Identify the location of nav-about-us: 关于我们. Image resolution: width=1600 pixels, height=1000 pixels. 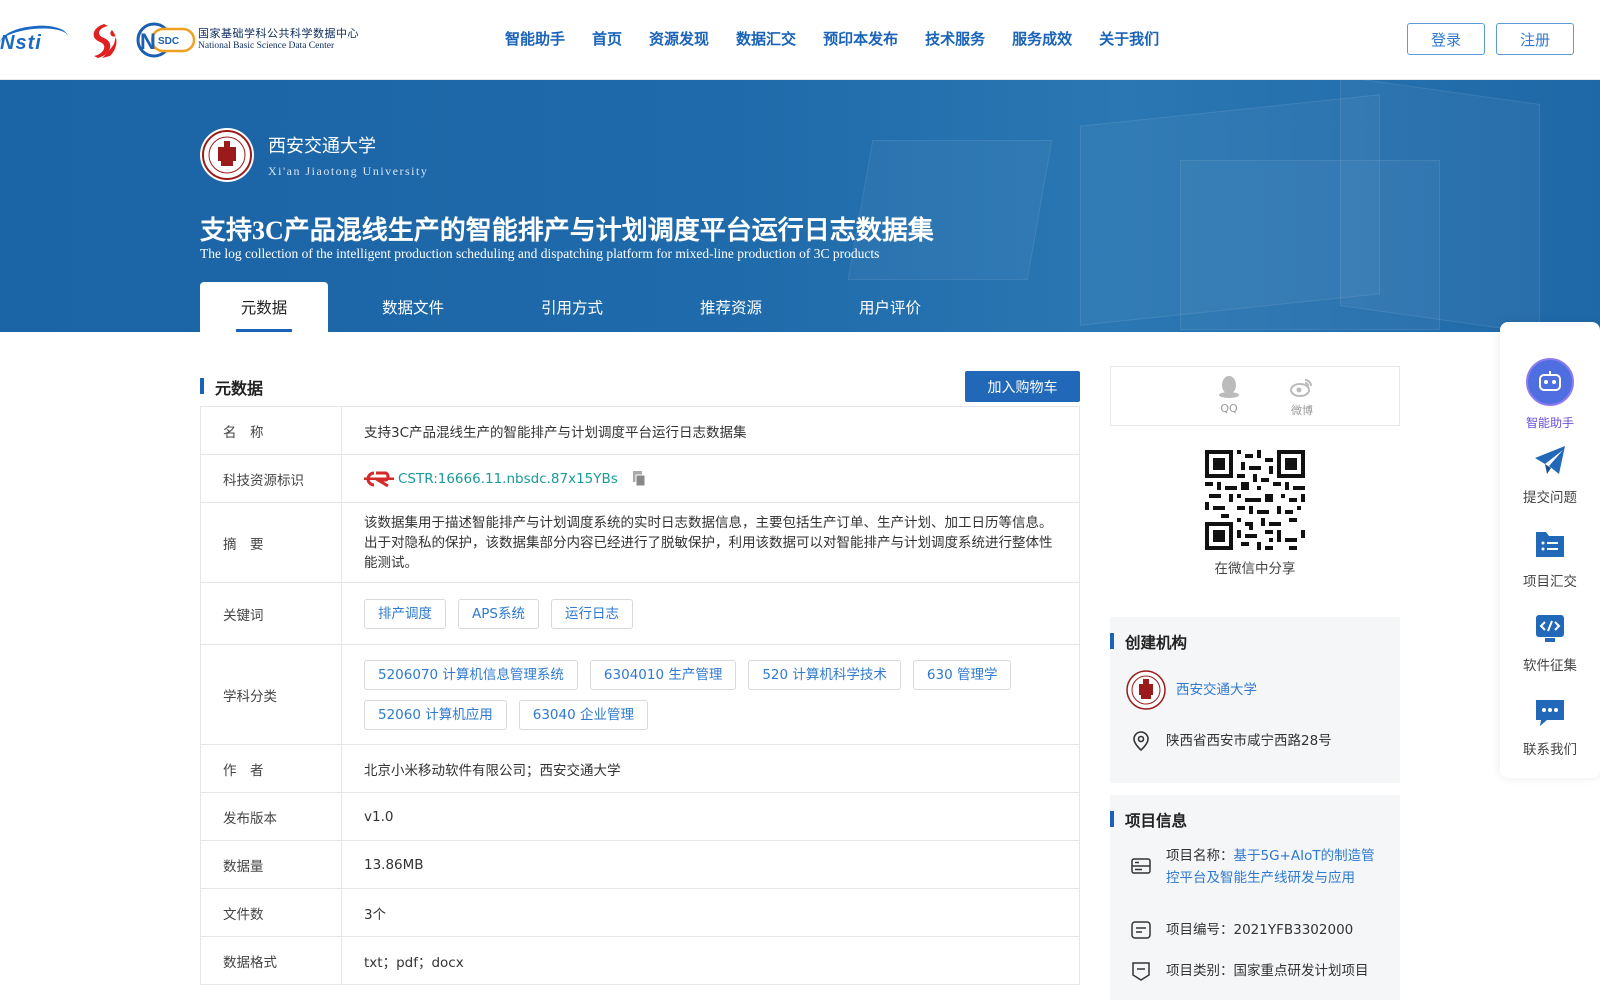
(1129, 38).